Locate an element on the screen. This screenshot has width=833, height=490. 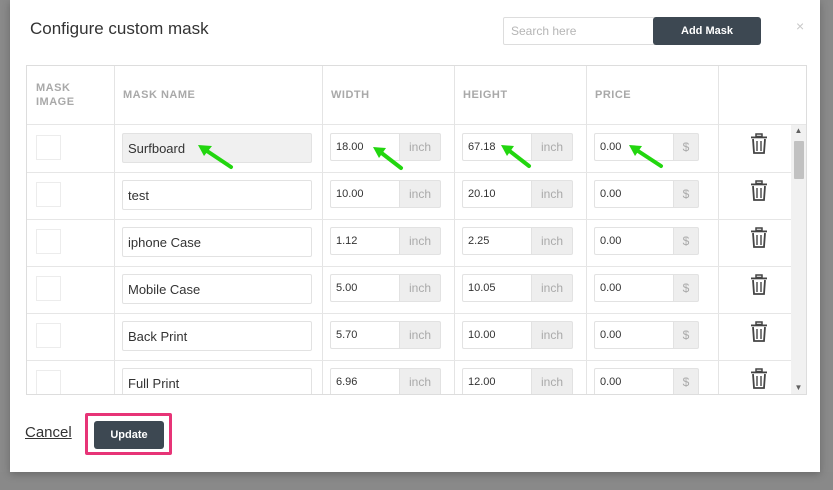
table-scrollbar: ▲ ▼ is located at coordinates (798, 259).